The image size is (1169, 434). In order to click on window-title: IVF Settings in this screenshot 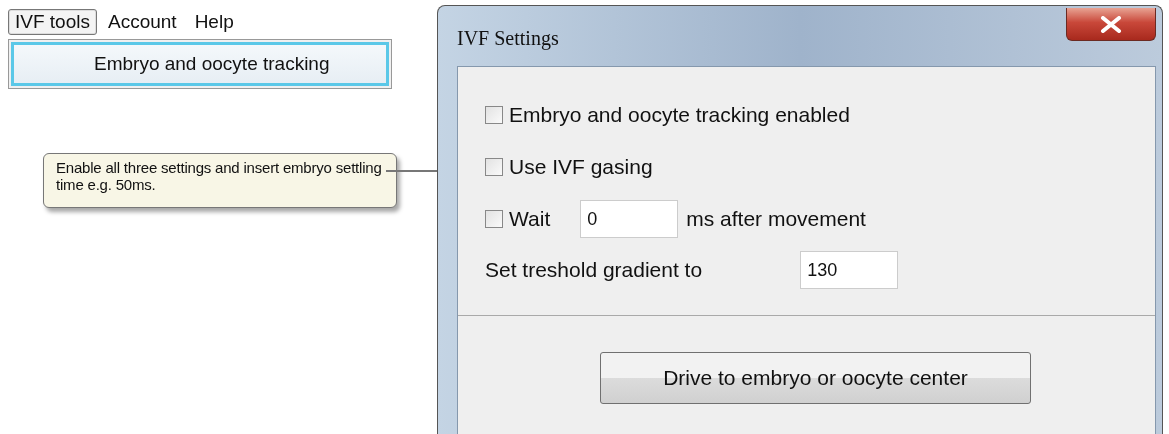, I will do `click(508, 38)`.